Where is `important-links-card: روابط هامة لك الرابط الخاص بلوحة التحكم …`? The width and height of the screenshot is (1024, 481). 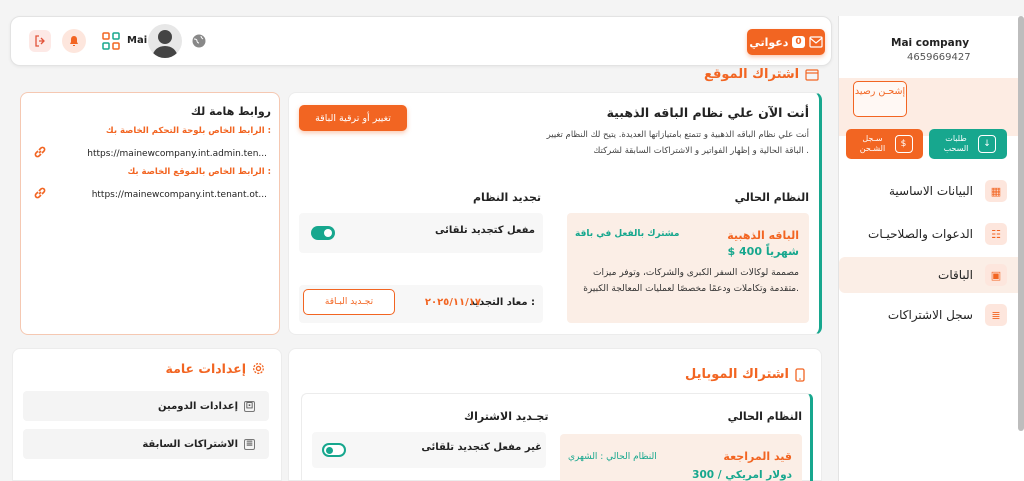
important-links-card: روابط هامة لك الرابط الخاص بلوحة التحكم … is located at coordinates (150, 213).